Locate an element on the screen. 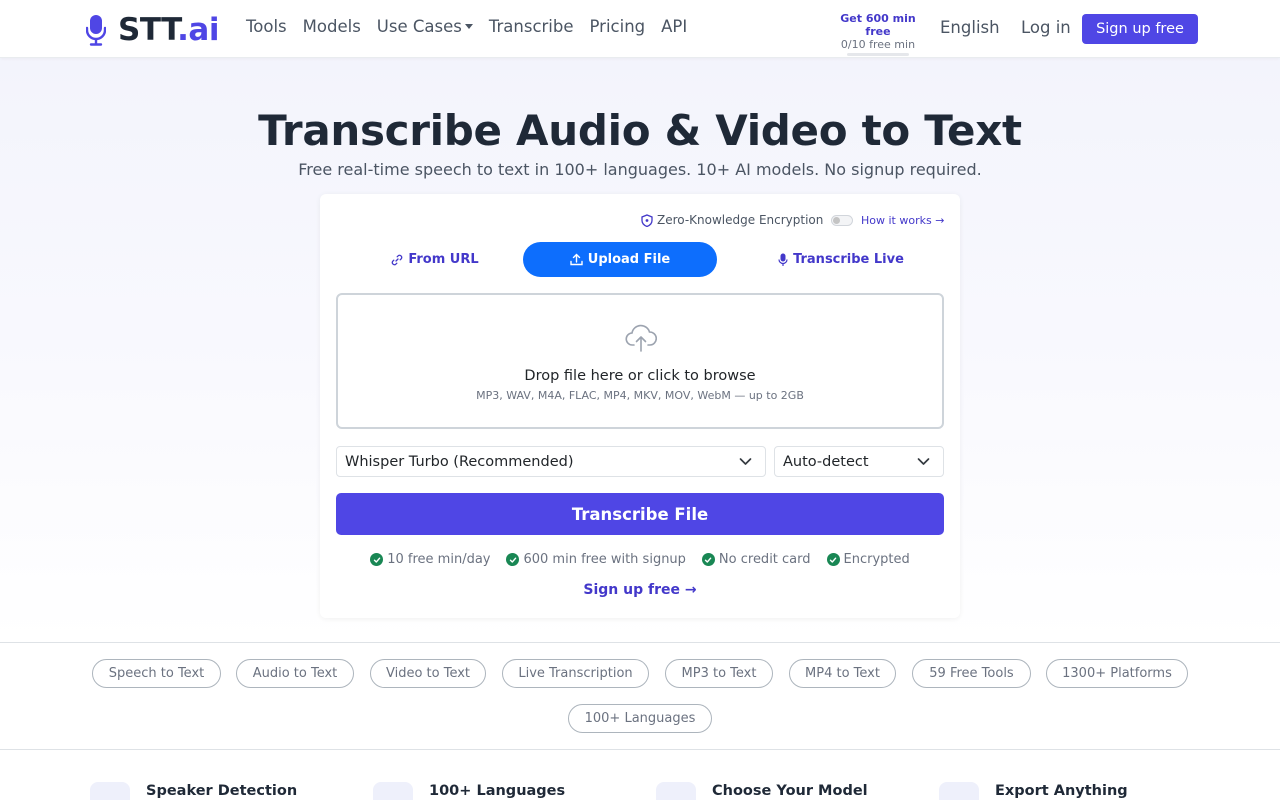 This screenshot has width=1280, height=800. pill-audio-to-text: Audio to Text is located at coordinates (295, 673).